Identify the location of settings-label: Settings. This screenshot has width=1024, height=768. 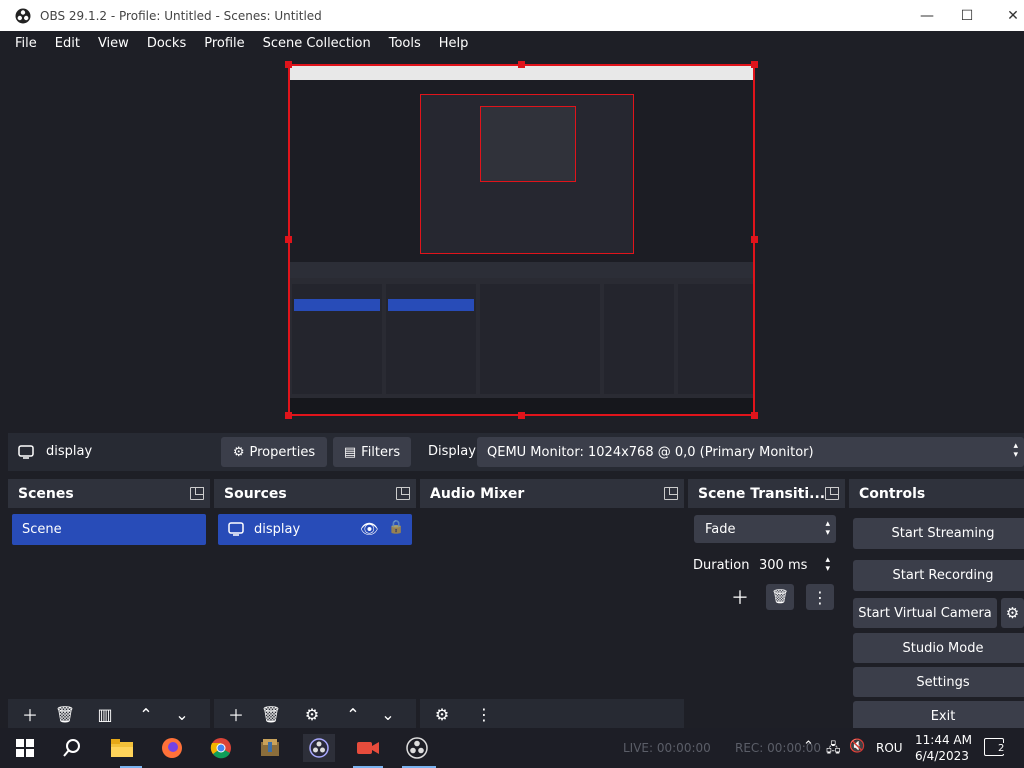
(943, 682).